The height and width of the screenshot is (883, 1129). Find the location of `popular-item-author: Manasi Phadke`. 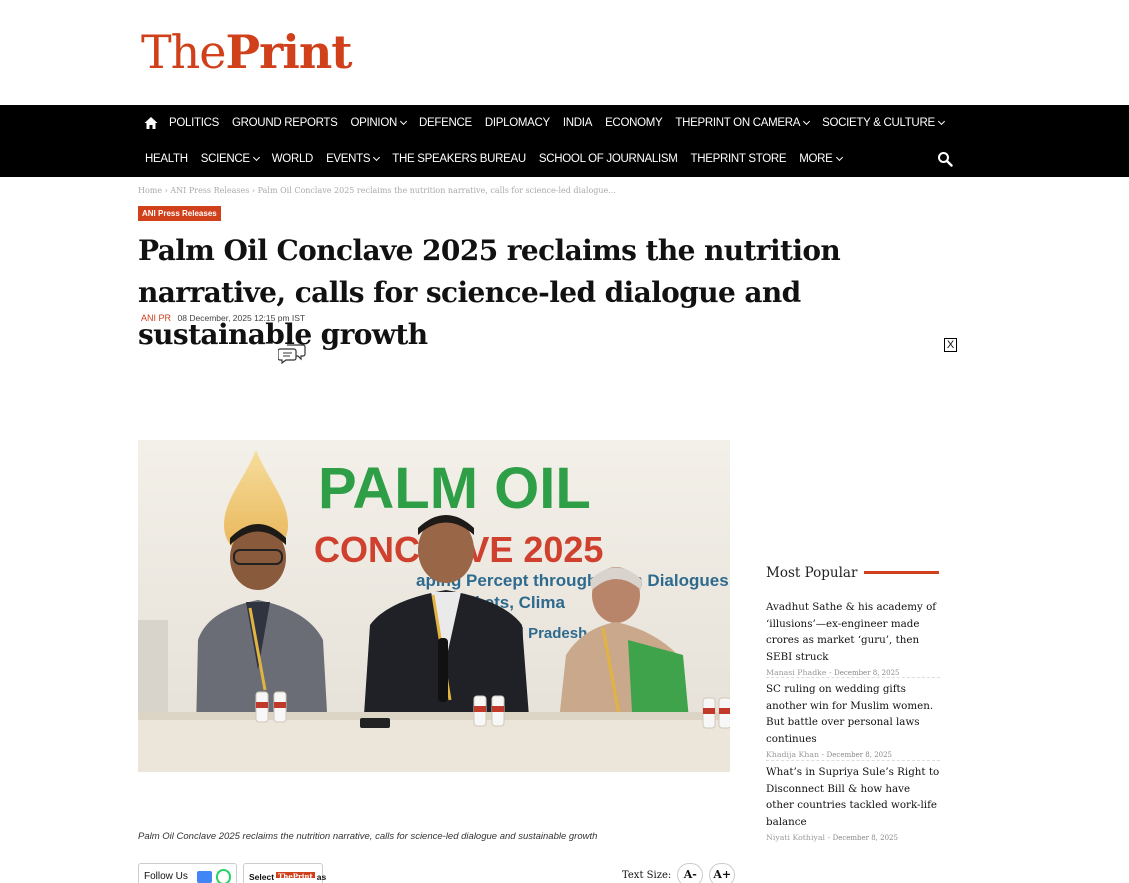

popular-item-author: Manasi Phadke is located at coordinates (796, 672).